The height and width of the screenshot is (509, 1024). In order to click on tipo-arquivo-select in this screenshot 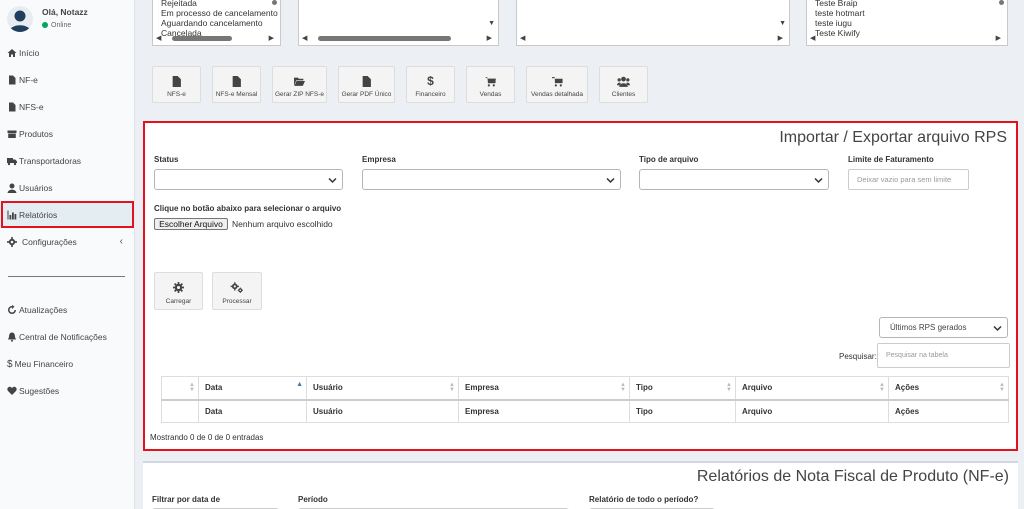, I will do `click(734, 179)`.